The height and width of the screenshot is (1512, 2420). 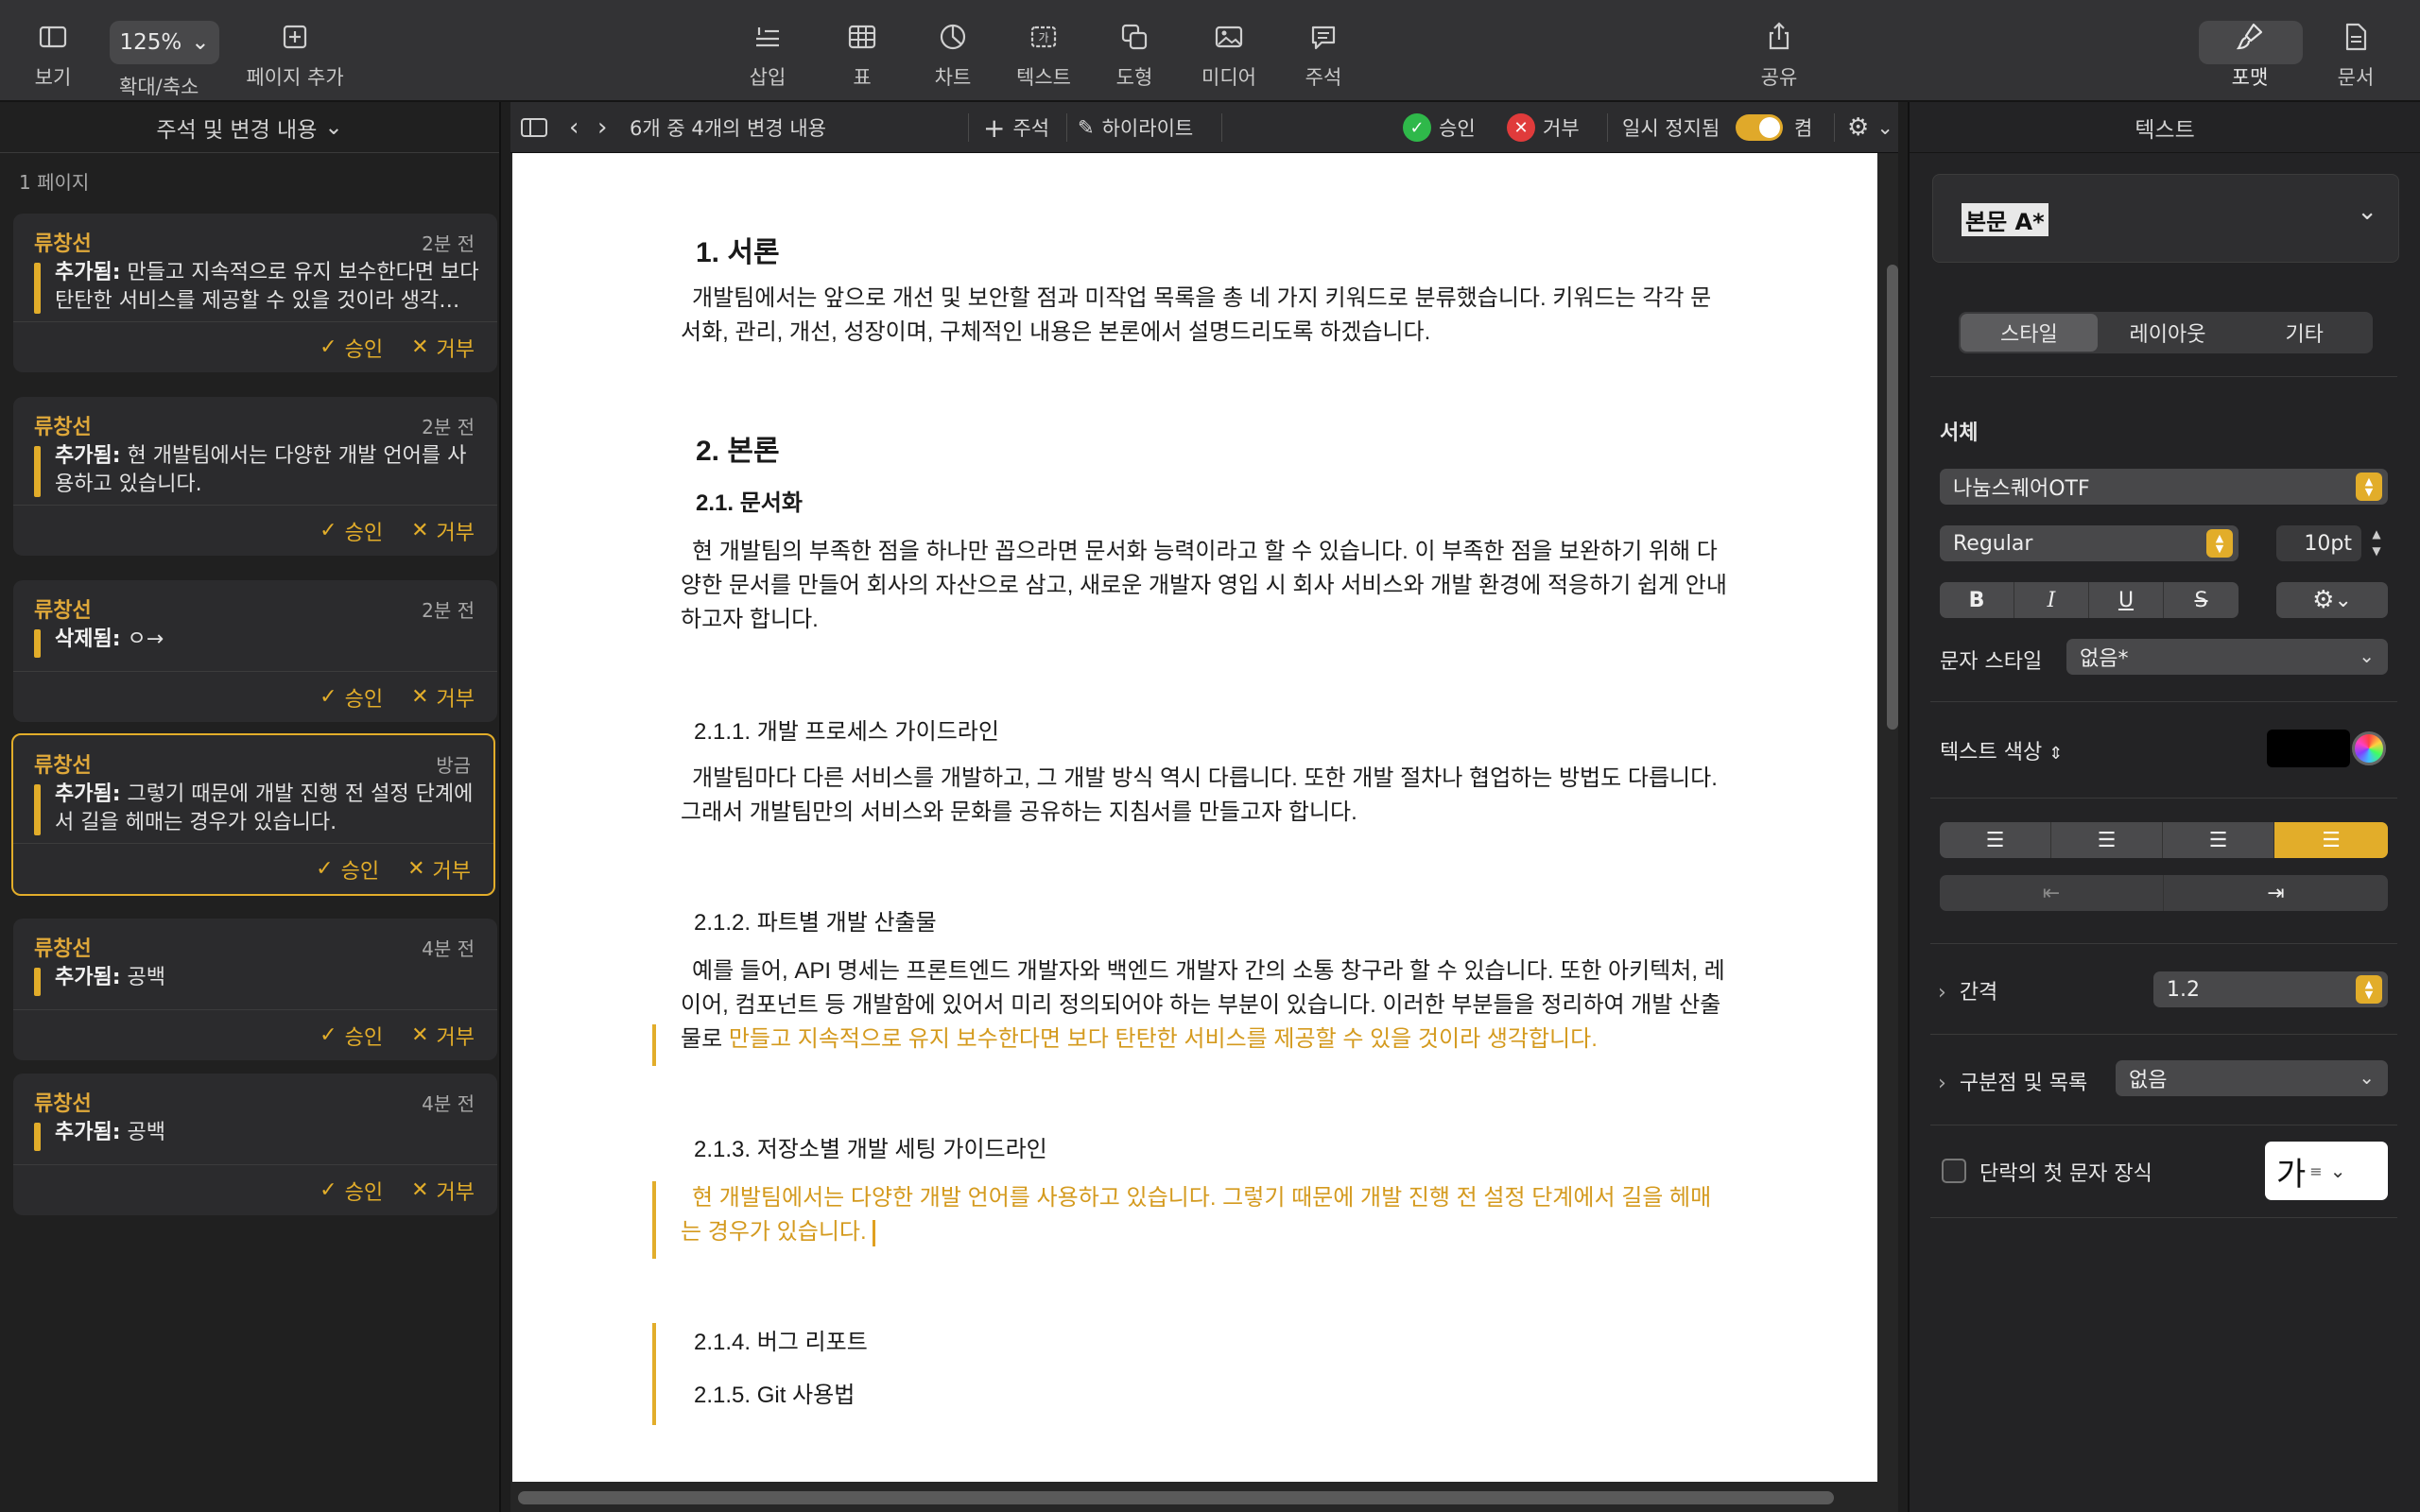 I want to click on bullets-select: 없음 ⌄, so click(x=2252, y=1078).